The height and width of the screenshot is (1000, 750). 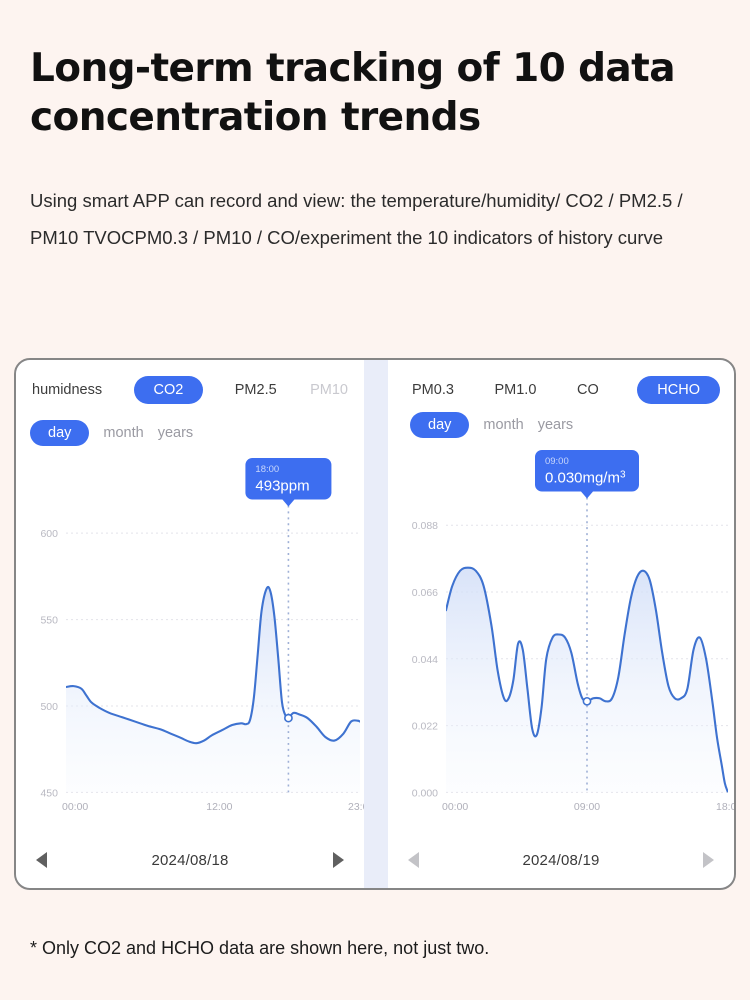 I want to click on svg-text: 550, so click(x=49, y=621).